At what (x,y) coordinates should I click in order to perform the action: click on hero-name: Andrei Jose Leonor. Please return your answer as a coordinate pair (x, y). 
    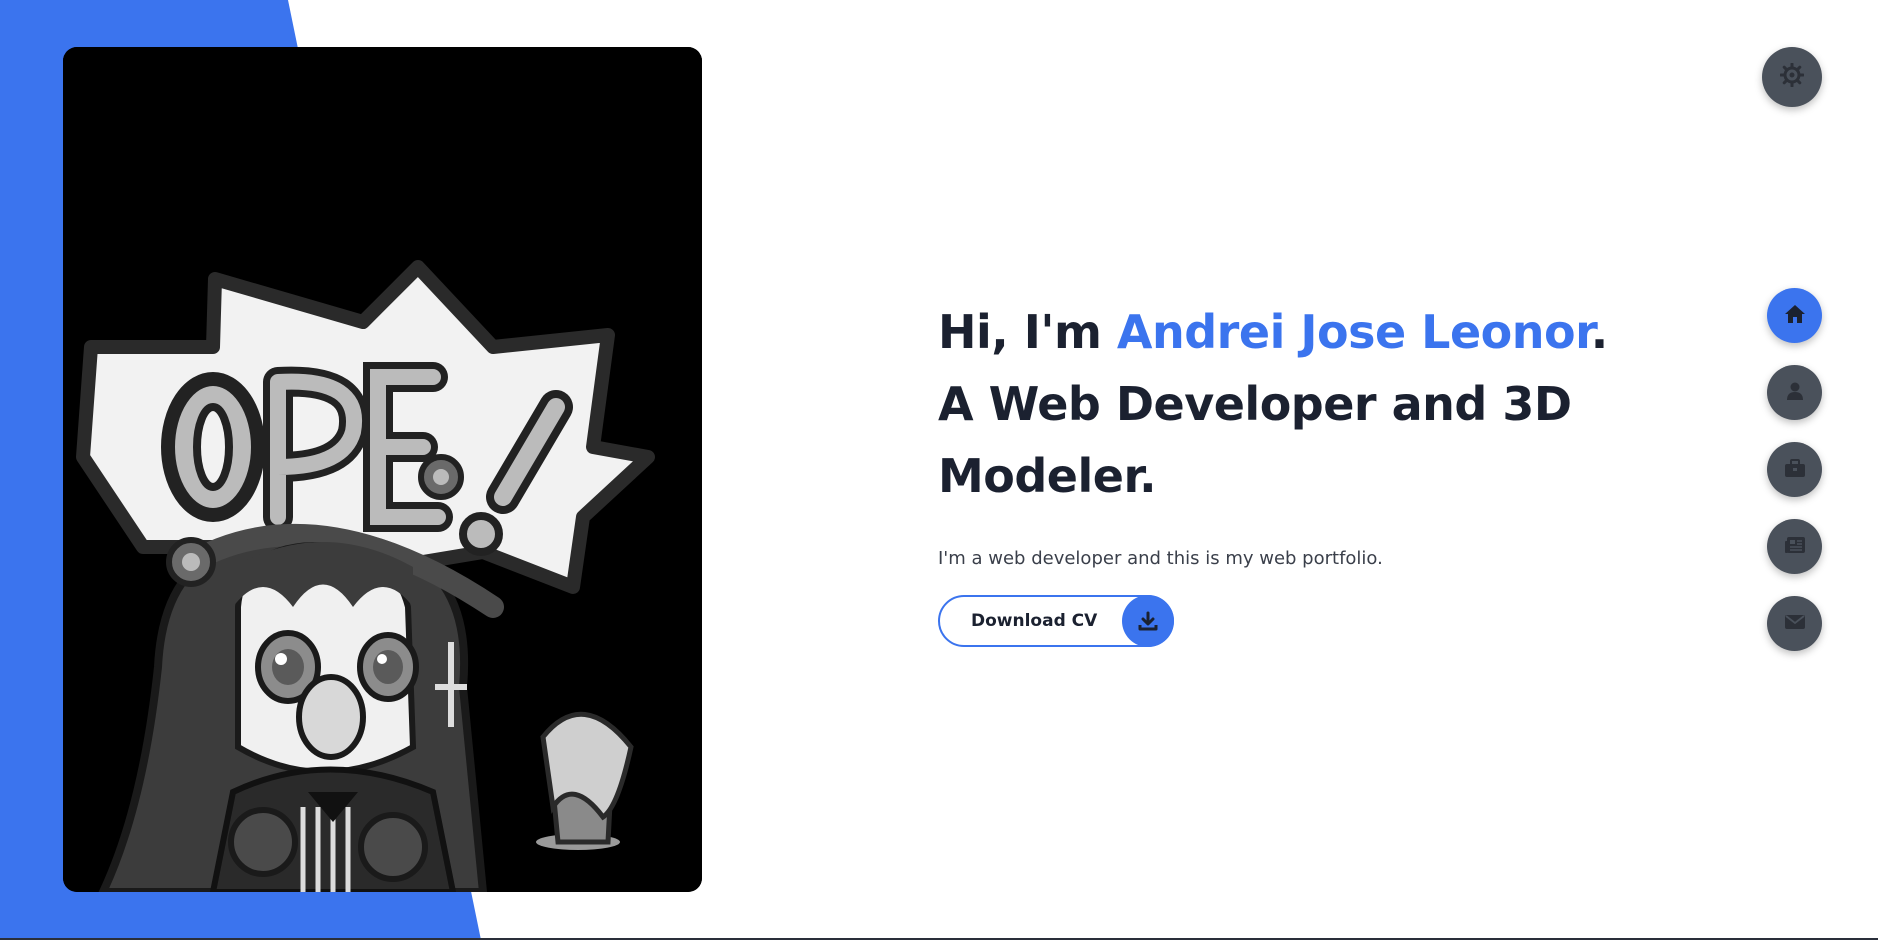
    Looking at the image, I should click on (1353, 332).